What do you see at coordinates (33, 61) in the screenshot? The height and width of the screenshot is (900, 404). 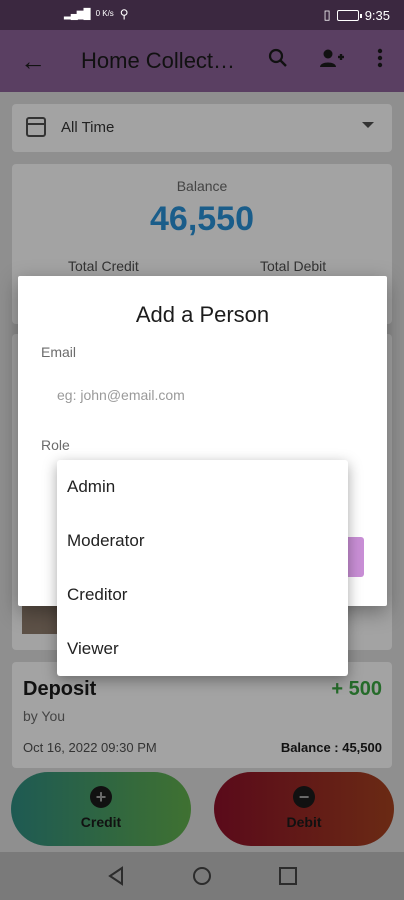 I see `back-arrow-icon: ←` at bounding box center [33, 61].